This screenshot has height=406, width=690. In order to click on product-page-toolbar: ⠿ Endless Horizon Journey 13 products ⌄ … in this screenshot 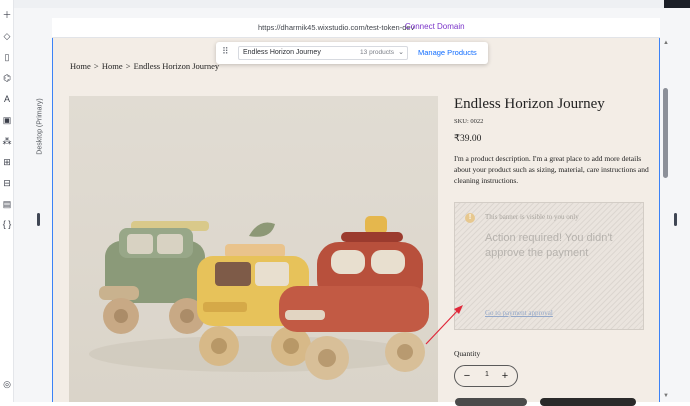, I will do `click(352, 53)`.